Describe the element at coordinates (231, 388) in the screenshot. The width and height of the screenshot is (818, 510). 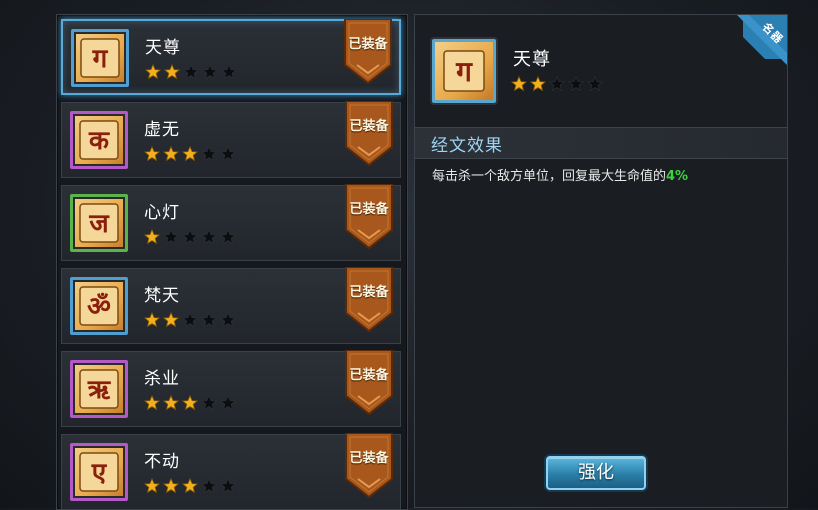
I see `scripture-list-item: ऋ 杀业 已装备` at that location.